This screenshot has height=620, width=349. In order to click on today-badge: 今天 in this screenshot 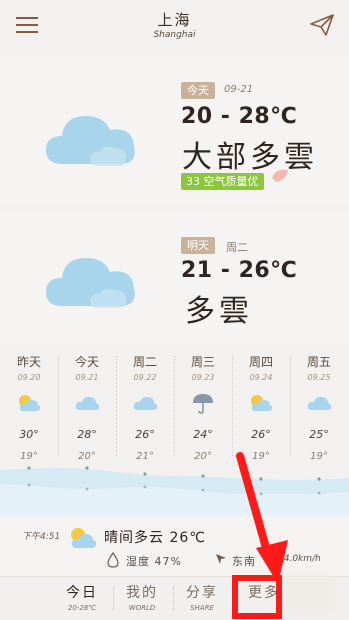, I will do `click(198, 90)`.